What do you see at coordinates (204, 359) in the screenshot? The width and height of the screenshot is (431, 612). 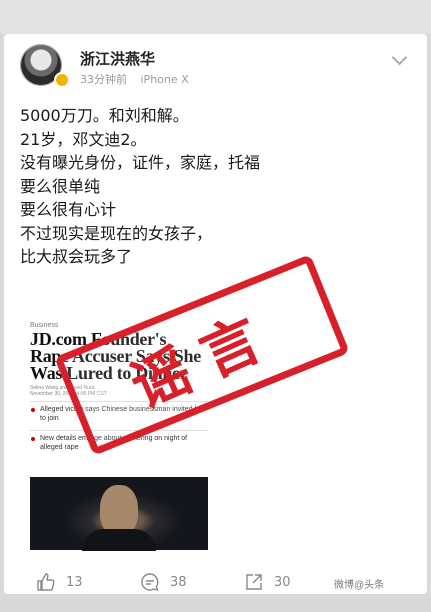 I see `stamp-text: 谣言` at bounding box center [204, 359].